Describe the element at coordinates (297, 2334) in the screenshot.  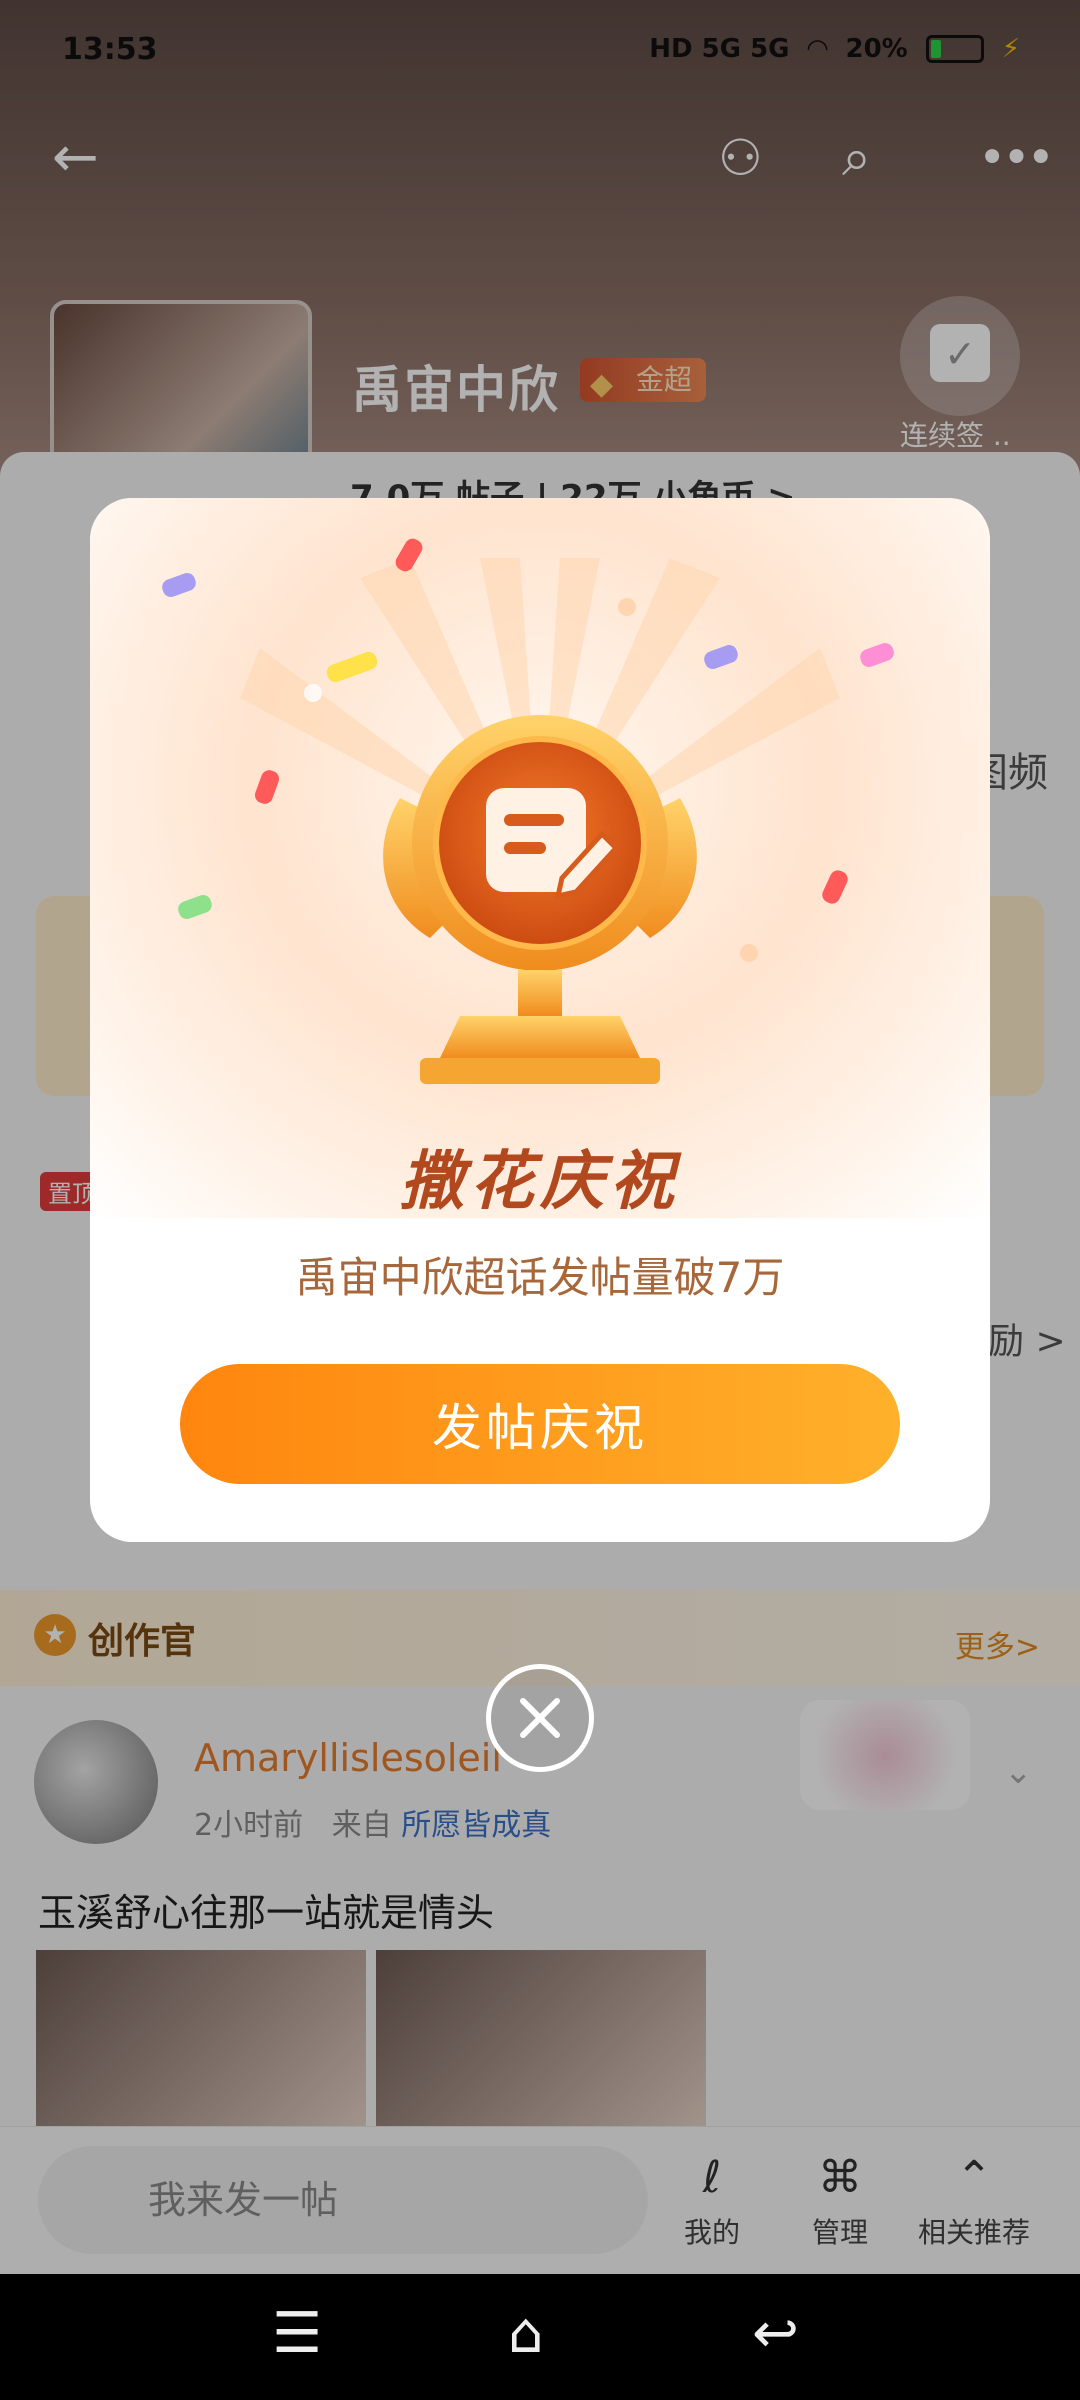
I see `menu-icon: ☰` at that location.